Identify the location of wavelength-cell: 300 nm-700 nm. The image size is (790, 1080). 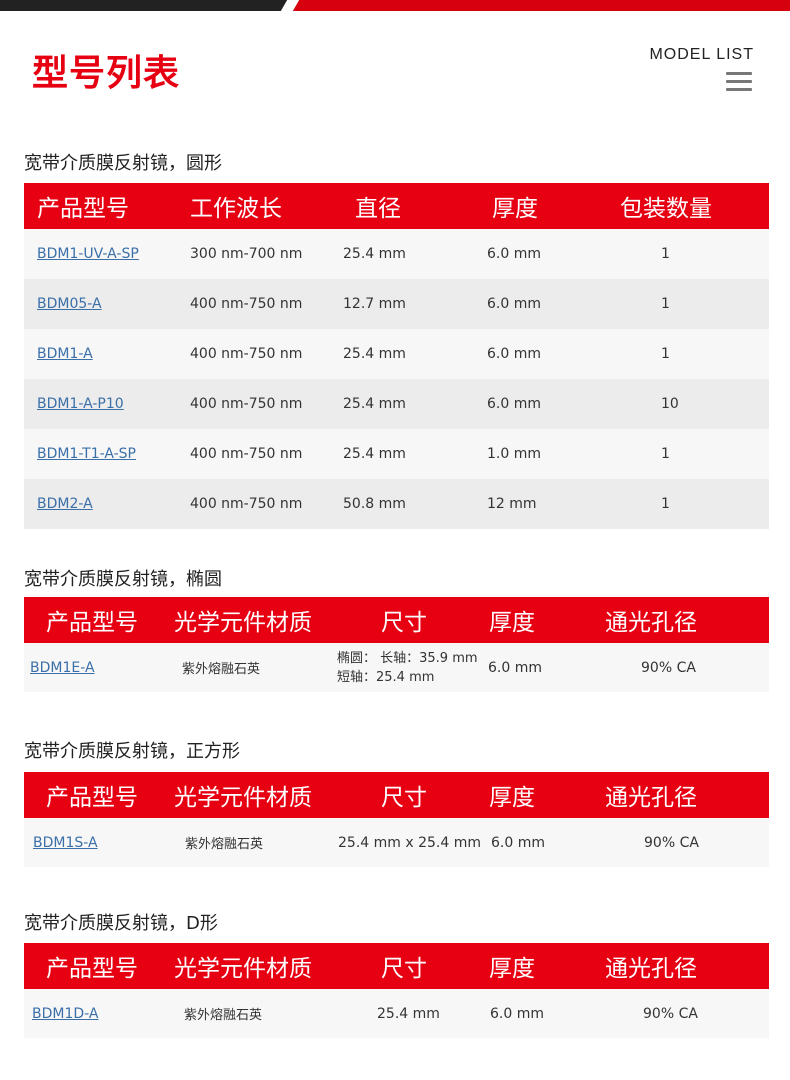
(246, 254).